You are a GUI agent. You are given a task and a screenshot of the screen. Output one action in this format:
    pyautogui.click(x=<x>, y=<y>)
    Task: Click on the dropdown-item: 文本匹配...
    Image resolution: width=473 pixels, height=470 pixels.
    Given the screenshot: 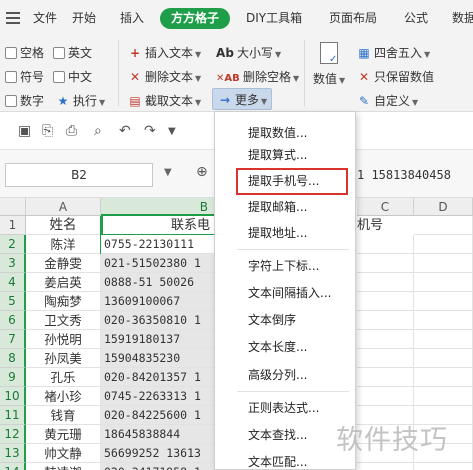 What is the action you would take?
    pyautogui.click(x=285, y=459)
    